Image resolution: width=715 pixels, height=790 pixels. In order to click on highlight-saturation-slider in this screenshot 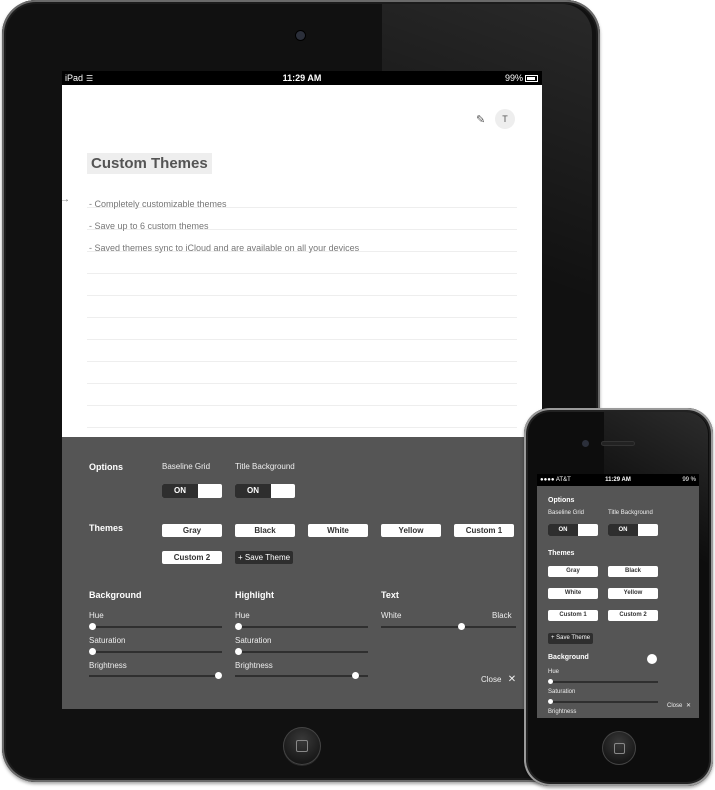, I will do `click(301, 651)`.